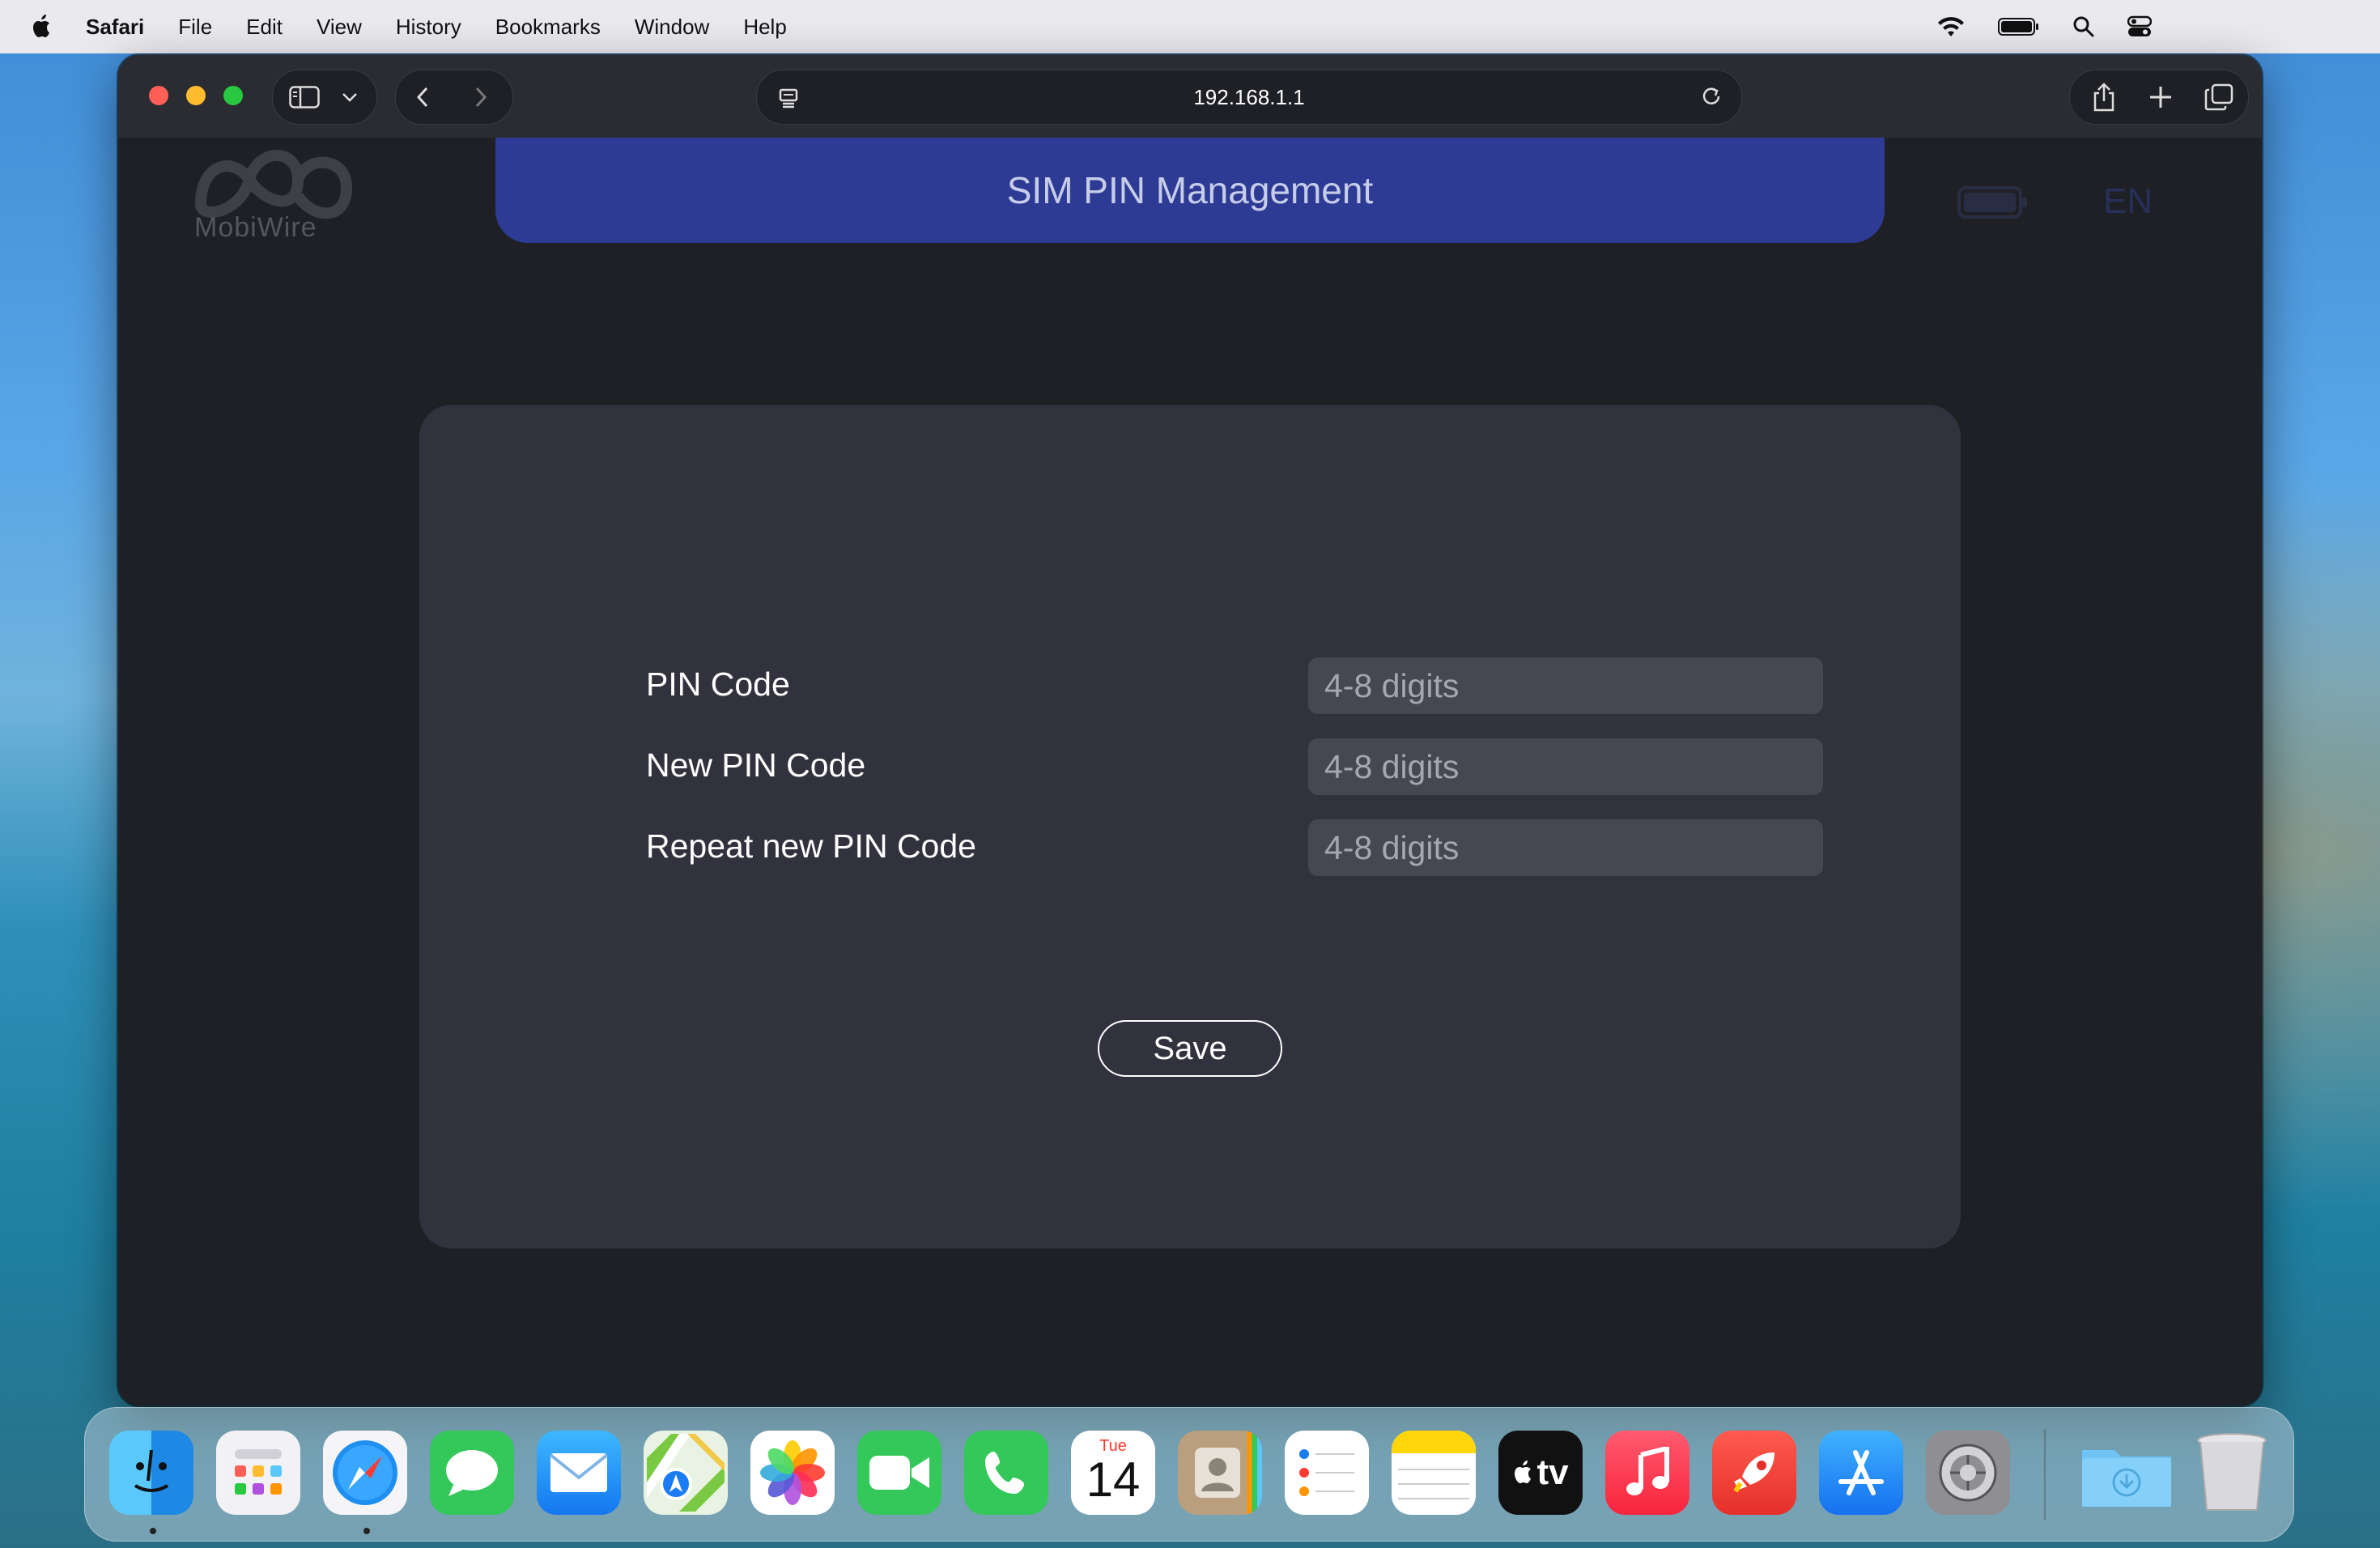  What do you see at coordinates (305, 100) in the screenshot?
I see `sidebar-icon` at bounding box center [305, 100].